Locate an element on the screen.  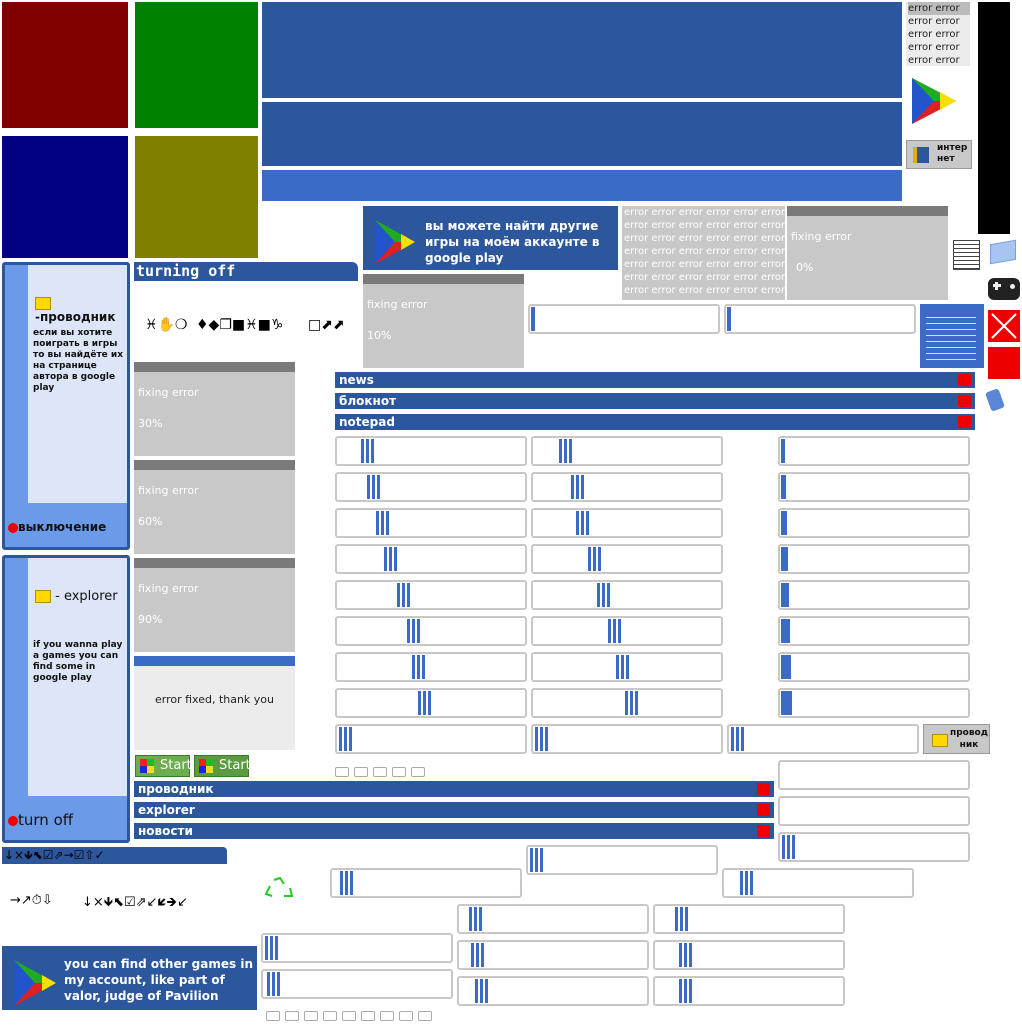
fixing-value: 30% is located at coordinates (150, 423).